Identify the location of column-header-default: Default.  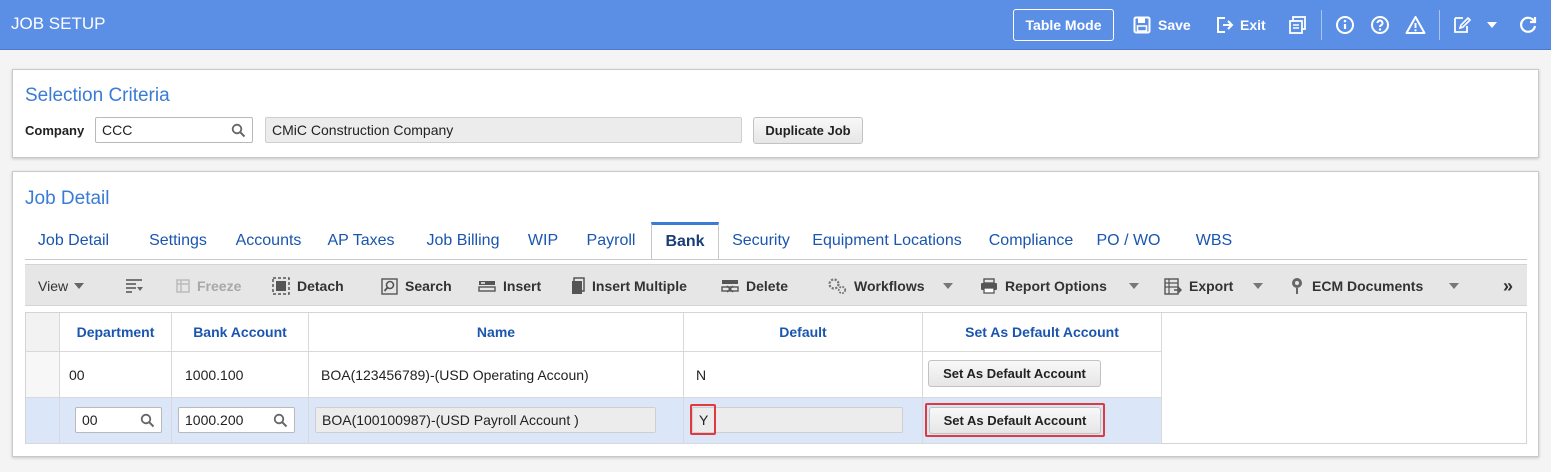
(803, 332).